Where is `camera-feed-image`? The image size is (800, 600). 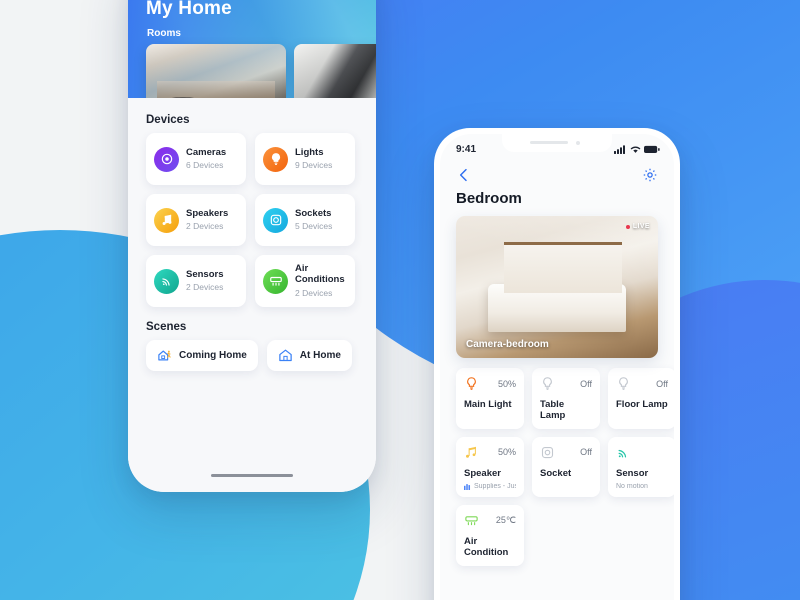
camera-feed-image is located at coordinates (557, 287).